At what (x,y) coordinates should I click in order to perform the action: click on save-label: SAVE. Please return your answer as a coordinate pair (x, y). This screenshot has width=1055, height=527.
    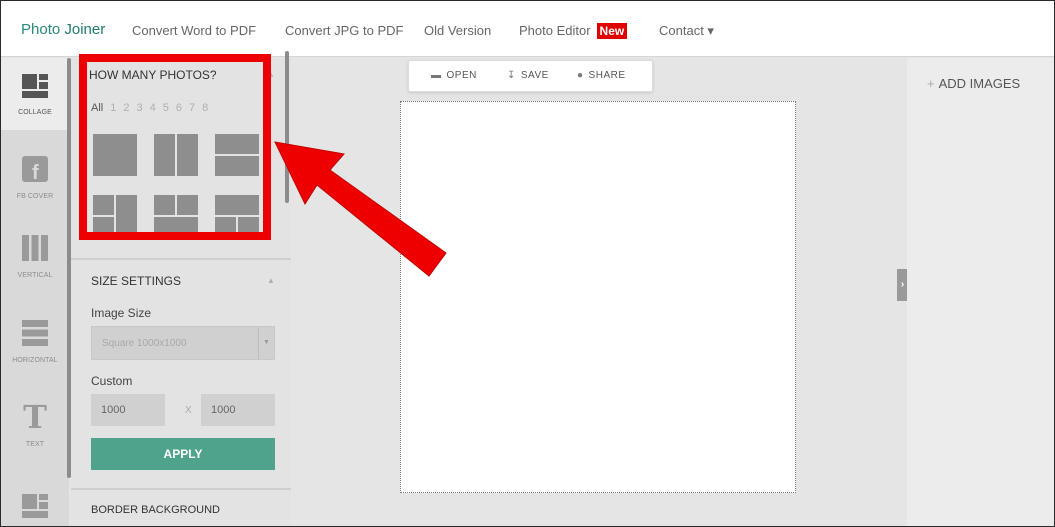
    Looking at the image, I should click on (534, 75).